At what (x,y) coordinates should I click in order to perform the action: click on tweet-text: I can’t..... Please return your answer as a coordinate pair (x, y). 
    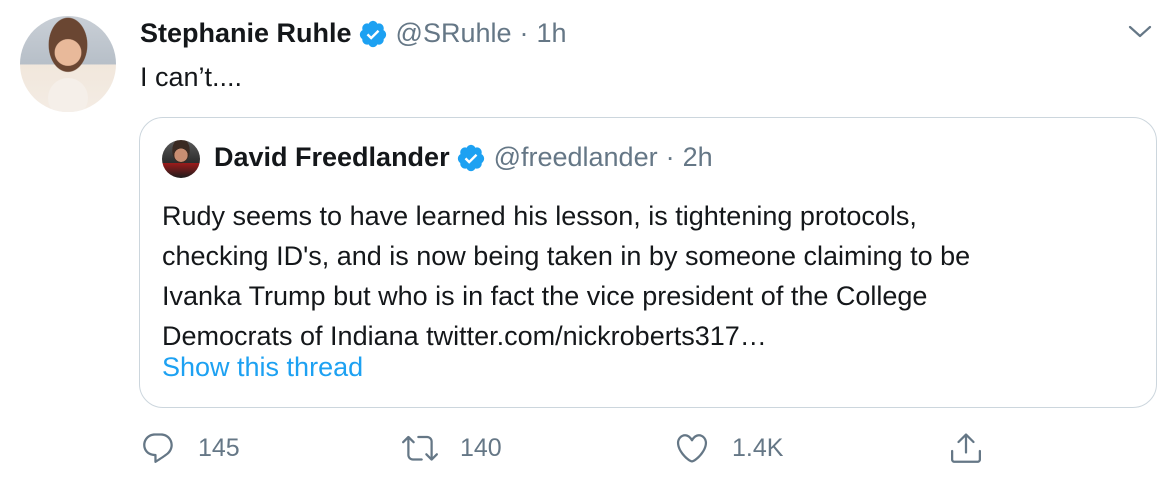
    Looking at the image, I should click on (191, 77).